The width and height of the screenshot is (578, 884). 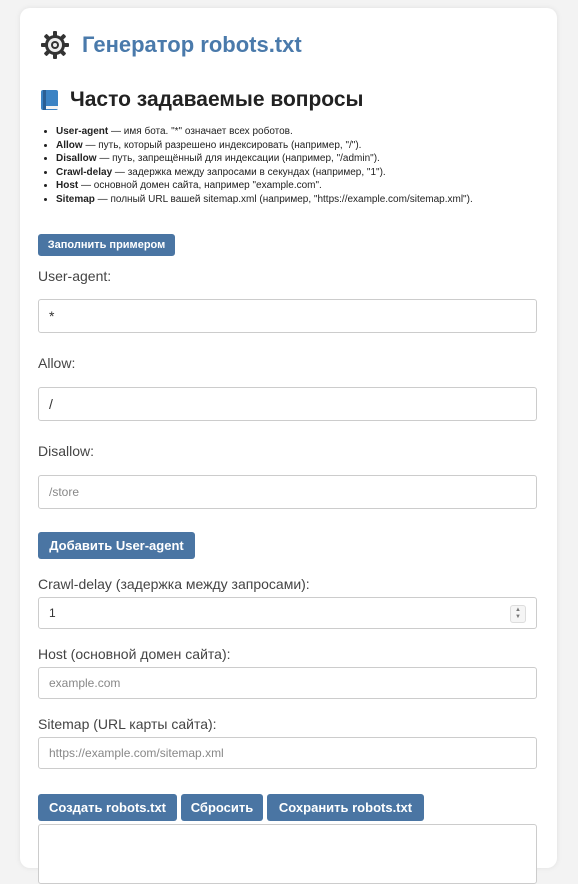 What do you see at coordinates (518, 610) in the screenshot?
I see `stepper-up-icon: ▲` at bounding box center [518, 610].